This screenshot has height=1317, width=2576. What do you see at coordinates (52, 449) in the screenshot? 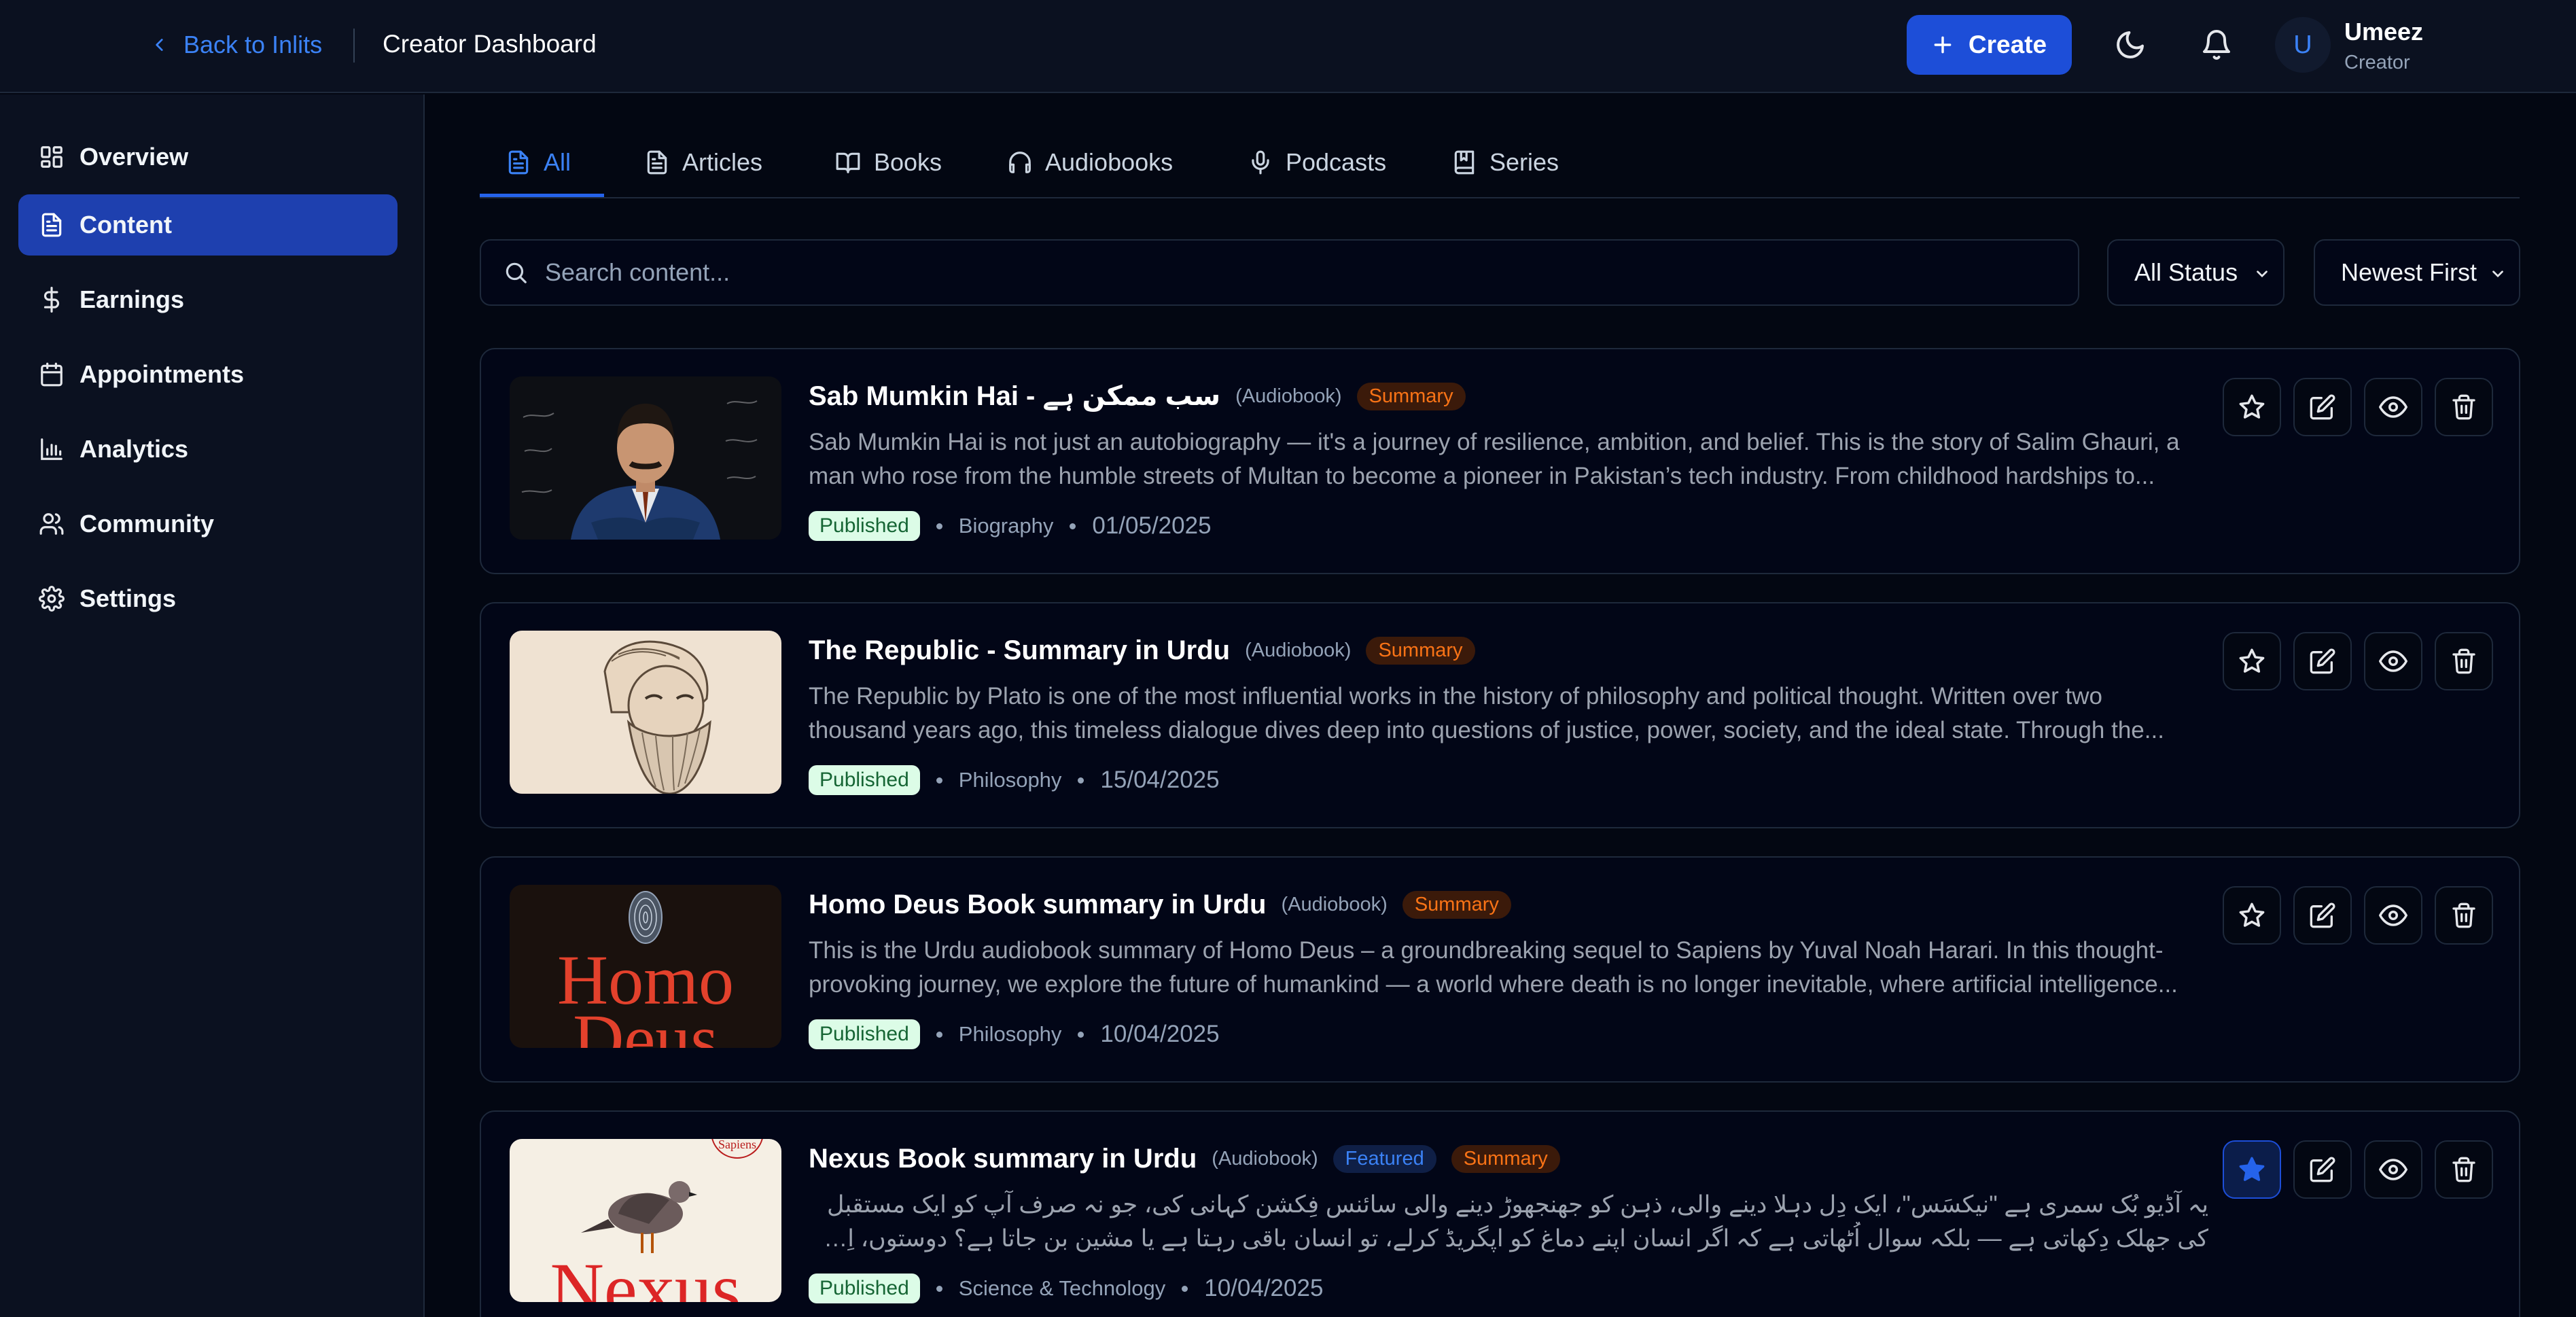
I see `bar-chart-icon` at bounding box center [52, 449].